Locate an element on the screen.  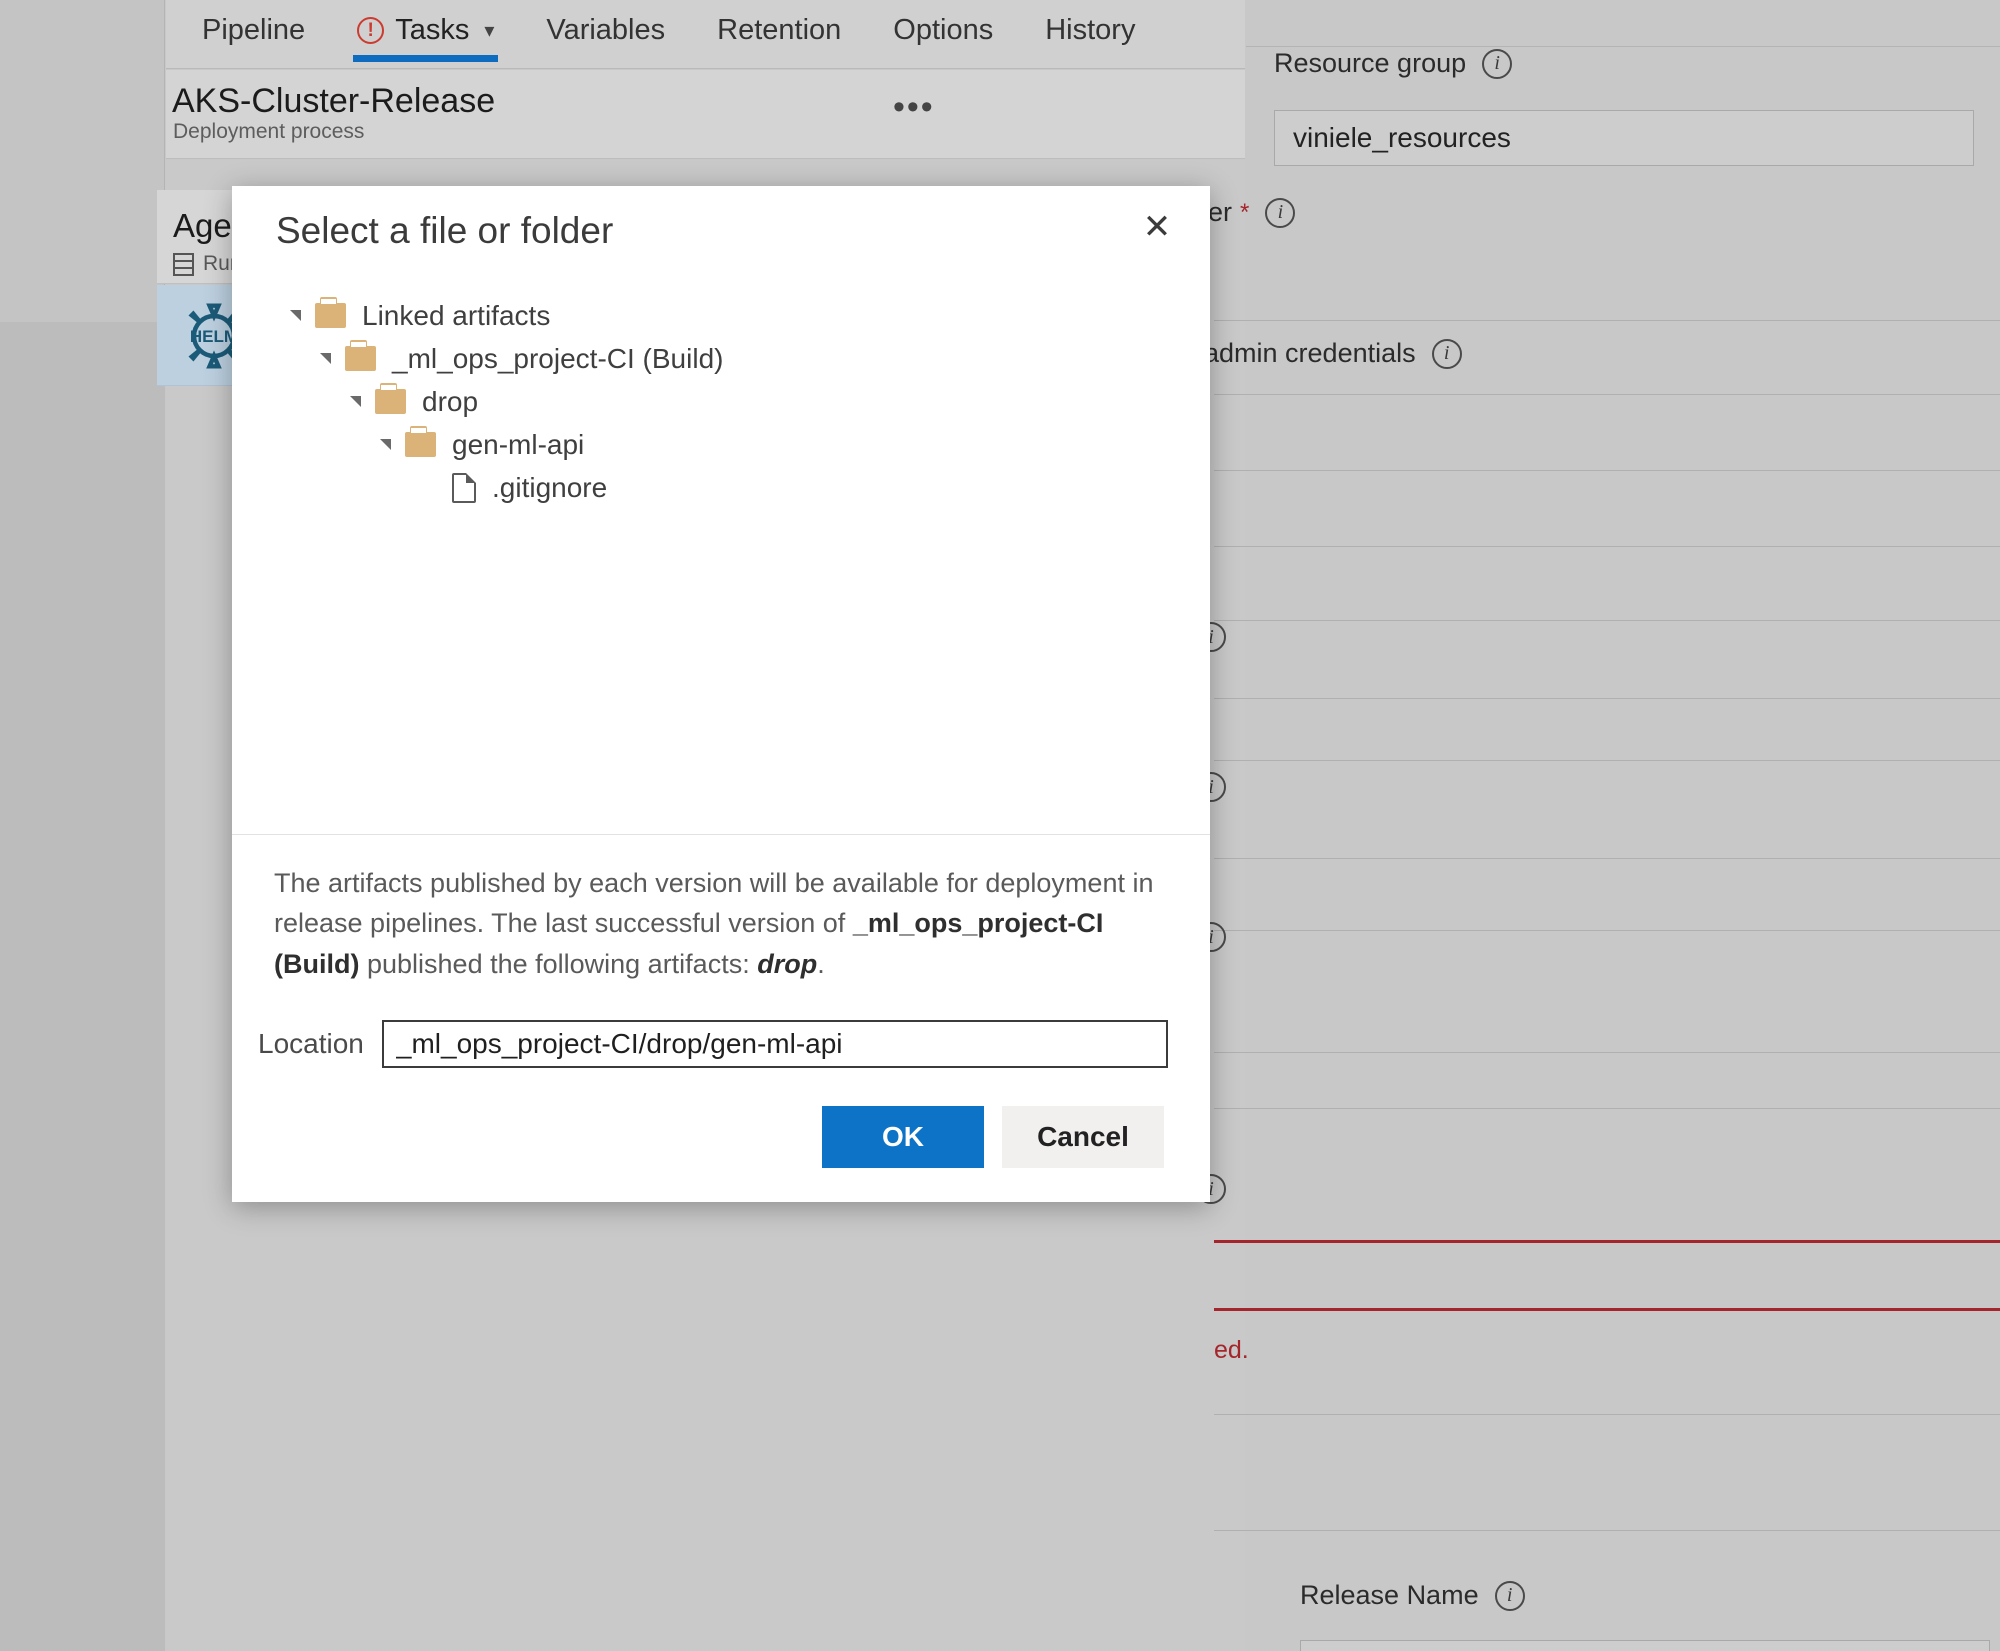
file-icon is located at coordinates (464, 487).